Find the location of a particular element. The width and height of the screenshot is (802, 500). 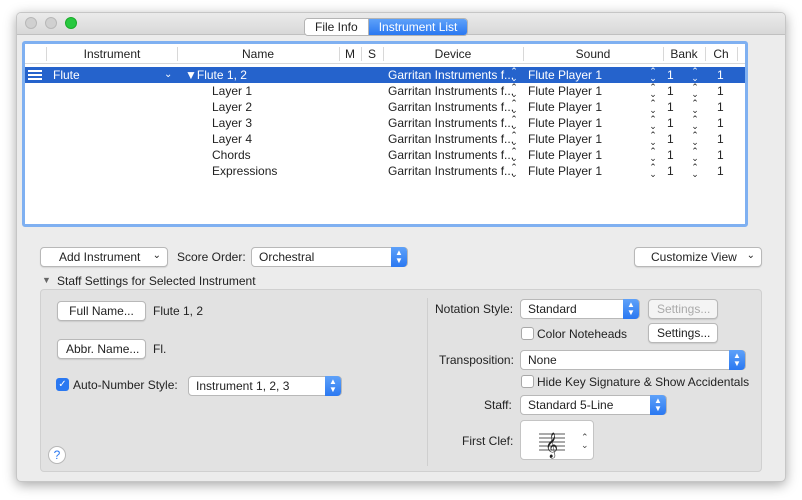

hide-key-signature-checkbox is located at coordinates (527, 381).